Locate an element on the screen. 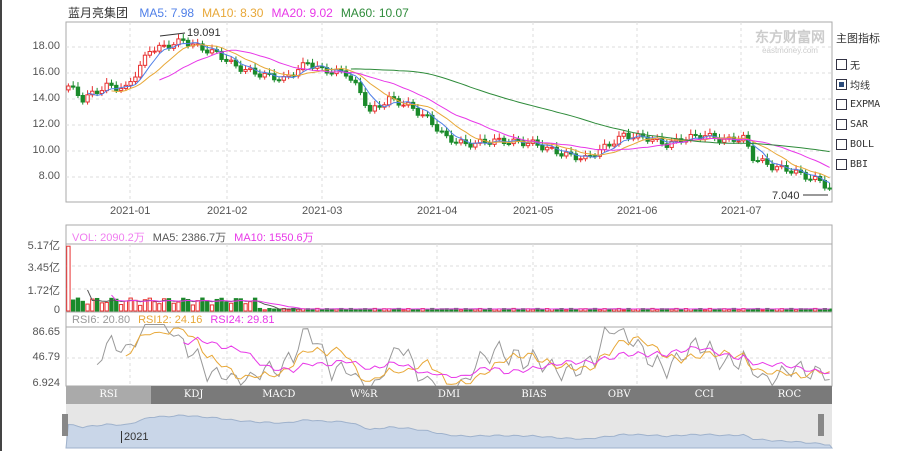 This screenshot has height=451, width=906. indicator-option: SAR is located at coordinates (858, 124).